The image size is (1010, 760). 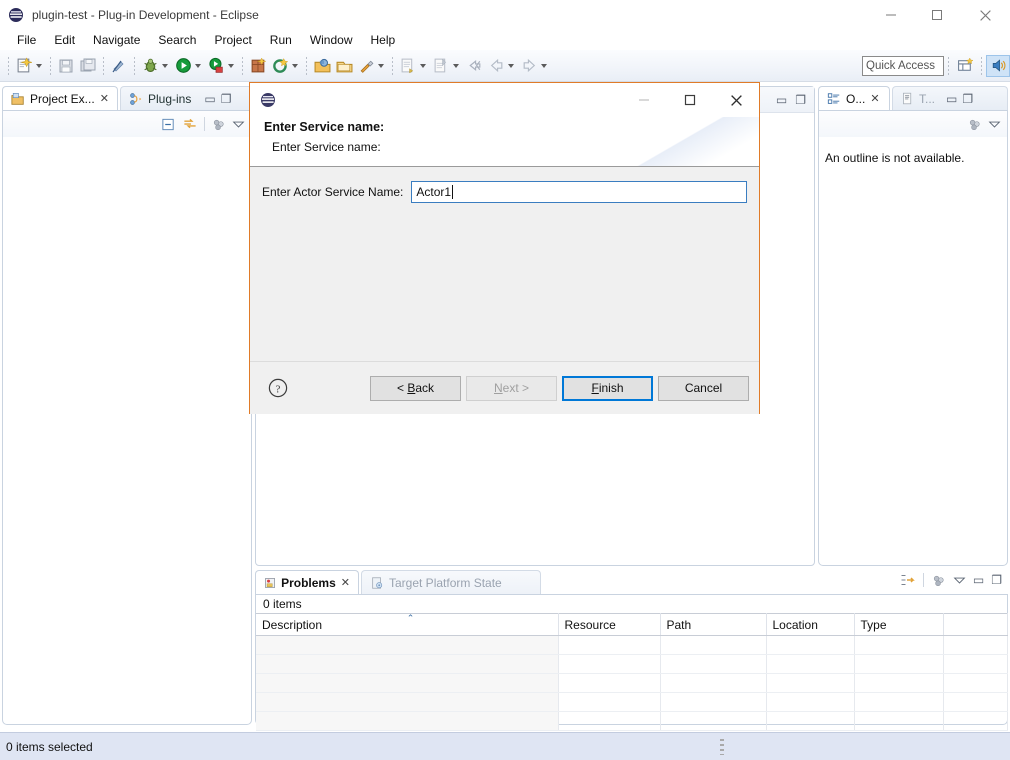 I want to click on menu-project: Project, so click(x=232, y=40).